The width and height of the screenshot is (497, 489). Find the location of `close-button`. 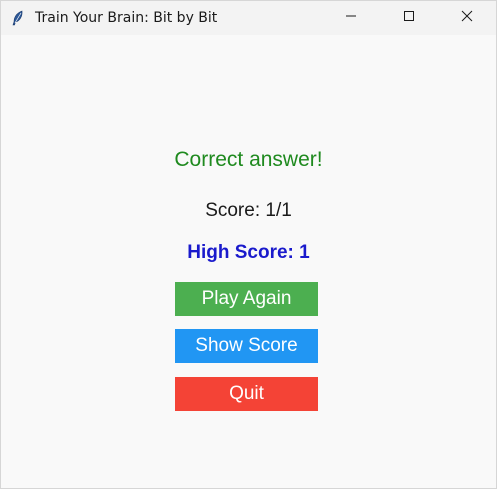

close-button is located at coordinates (467, 18).